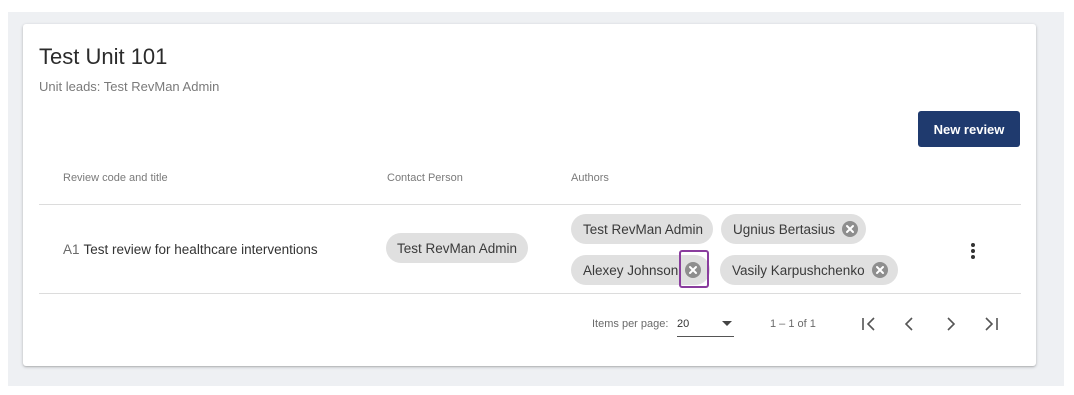 The width and height of the screenshot is (1074, 395). What do you see at coordinates (951, 324) in the screenshot?
I see `chevron-right-icon` at bounding box center [951, 324].